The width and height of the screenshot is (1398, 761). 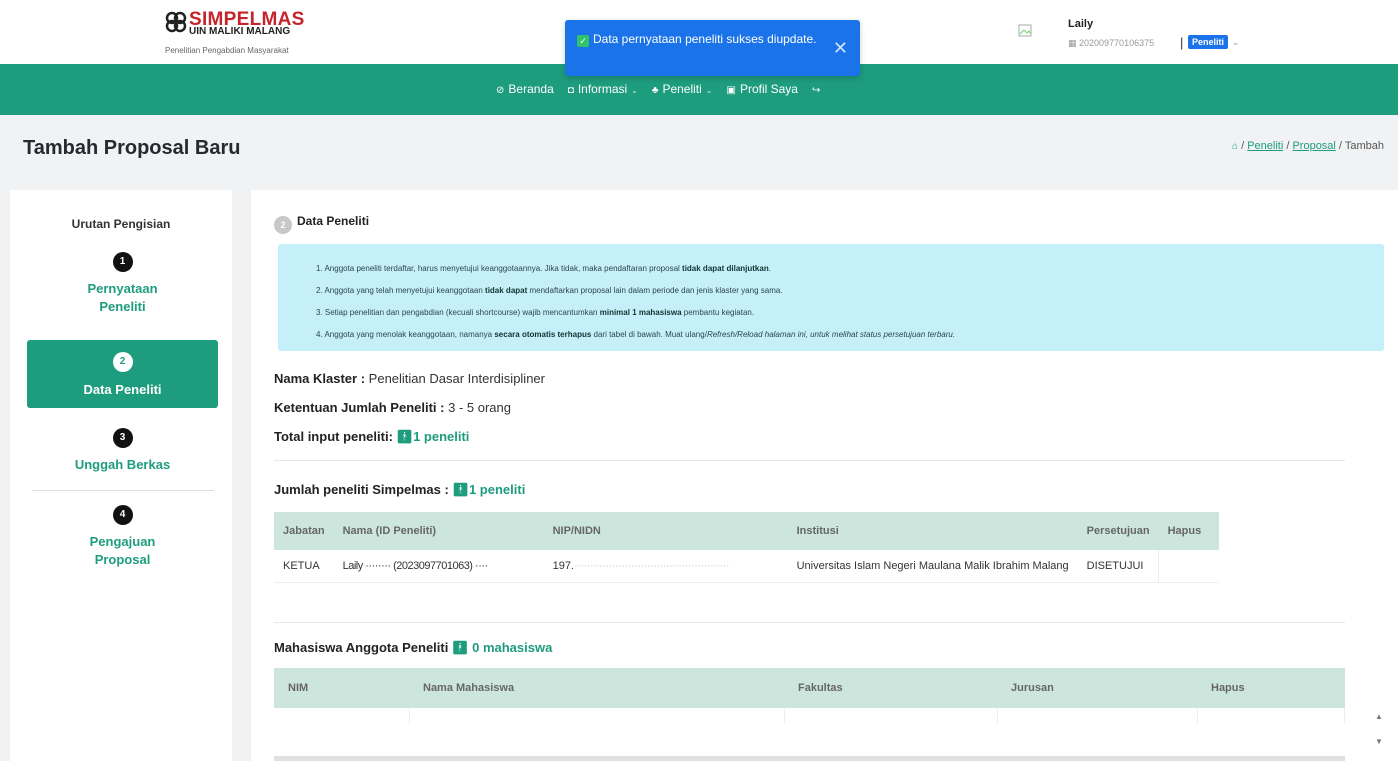 What do you see at coordinates (840, 48) in the screenshot?
I see `close-icon: ✕` at bounding box center [840, 48].